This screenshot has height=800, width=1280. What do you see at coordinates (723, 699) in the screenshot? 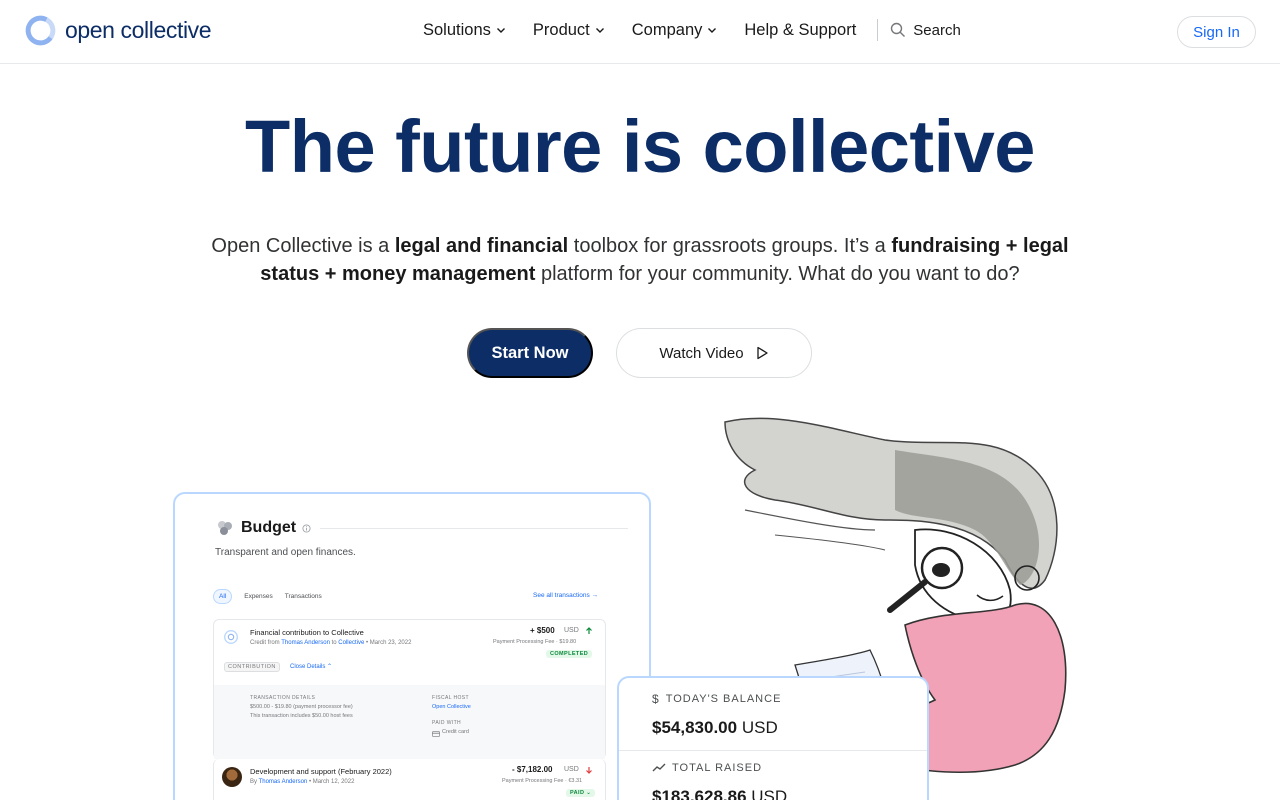
I see `balance-label-text: TODAY'S BALANCE` at bounding box center [723, 699].